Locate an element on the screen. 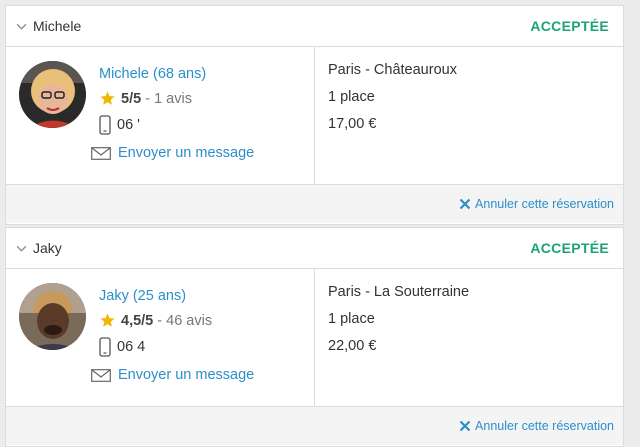 This screenshot has height=447, width=640. phone-value: 06 4 is located at coordinates (131, 347).